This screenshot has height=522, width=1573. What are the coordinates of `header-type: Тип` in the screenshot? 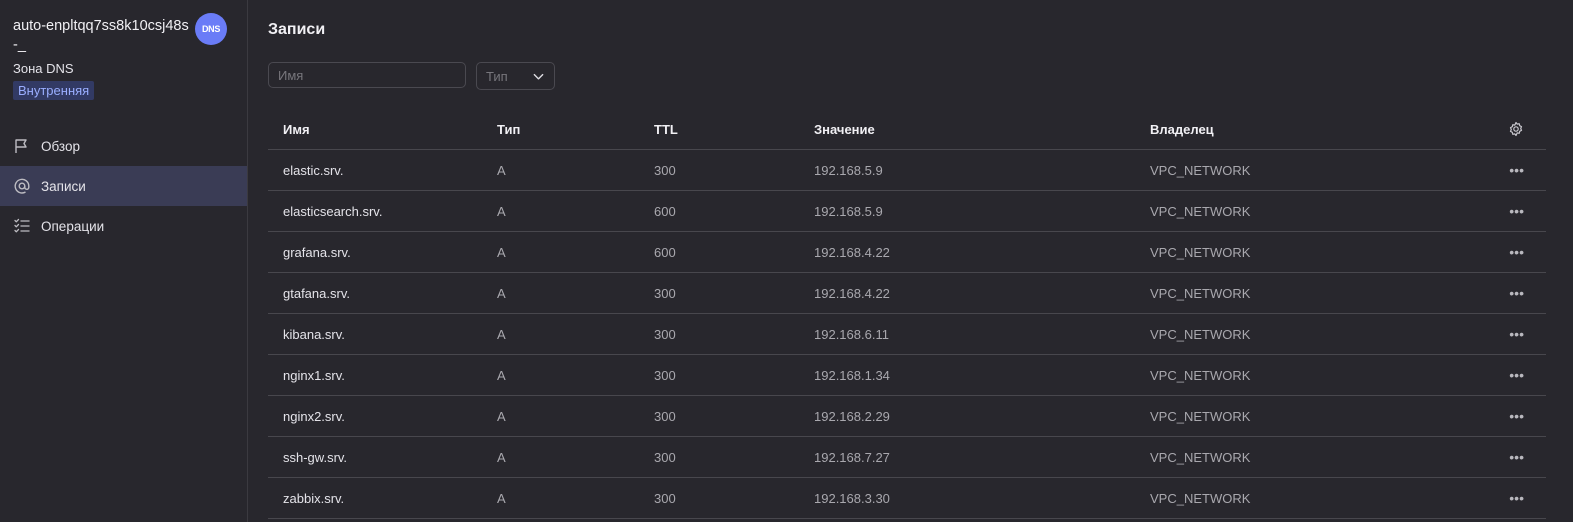 It's located at (575, 129).